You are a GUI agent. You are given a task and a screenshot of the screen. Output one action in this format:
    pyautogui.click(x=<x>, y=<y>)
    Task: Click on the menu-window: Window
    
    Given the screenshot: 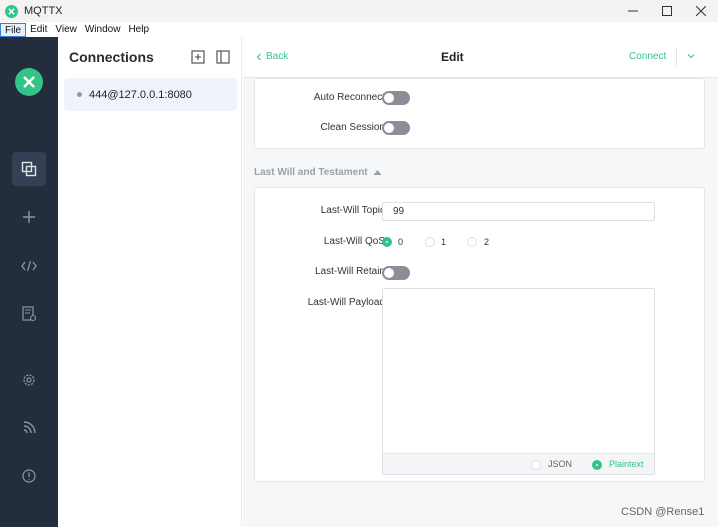 What is the action you would take?
    pyautogui.click(x=103, y=30)
    